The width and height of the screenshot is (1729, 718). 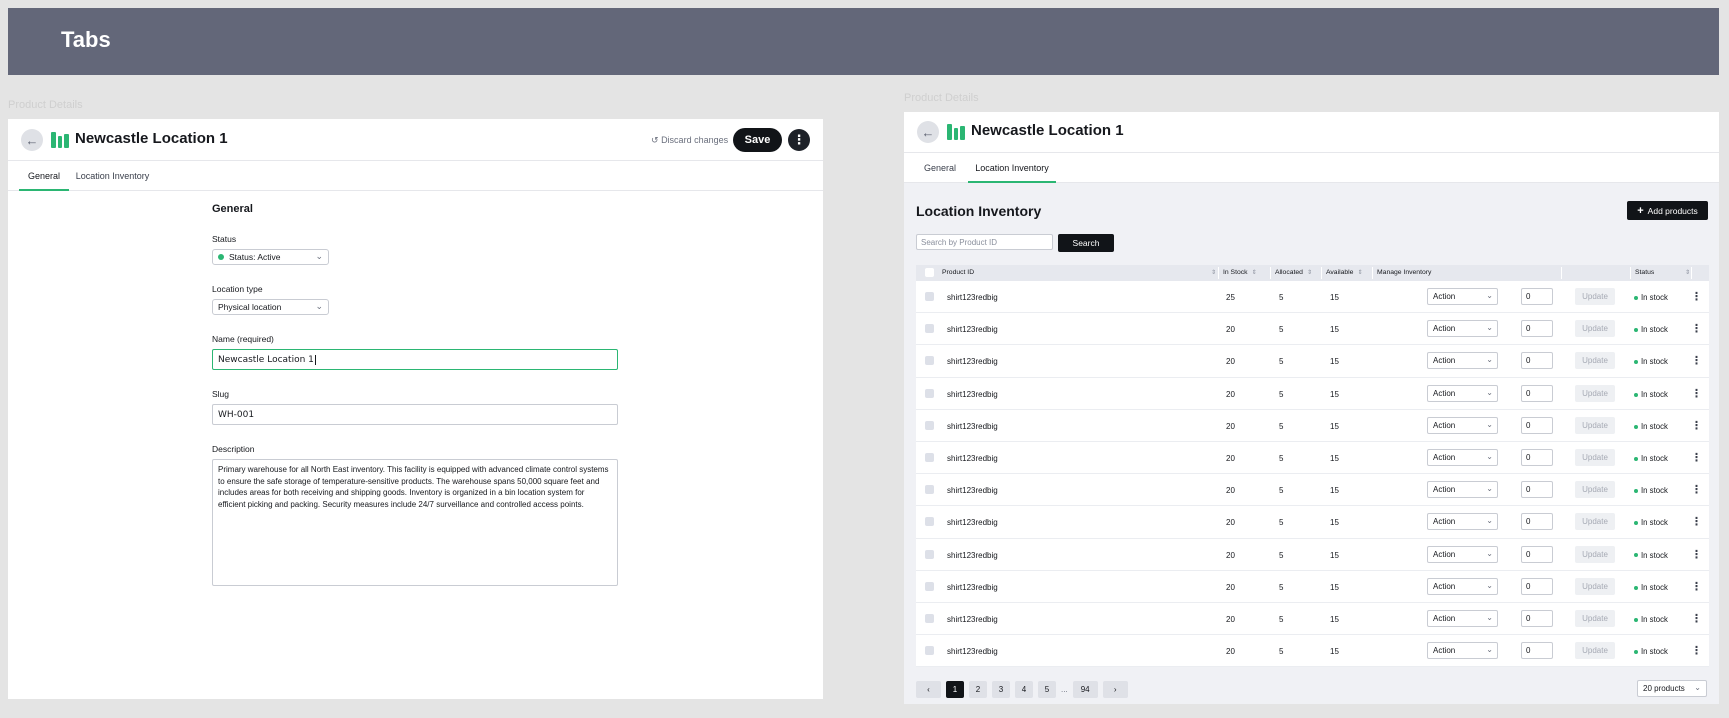 What do you see at coordinates (255, 257) in the screenshot?
I see `status-value: Status: Active` at bounding box center [255, 257].